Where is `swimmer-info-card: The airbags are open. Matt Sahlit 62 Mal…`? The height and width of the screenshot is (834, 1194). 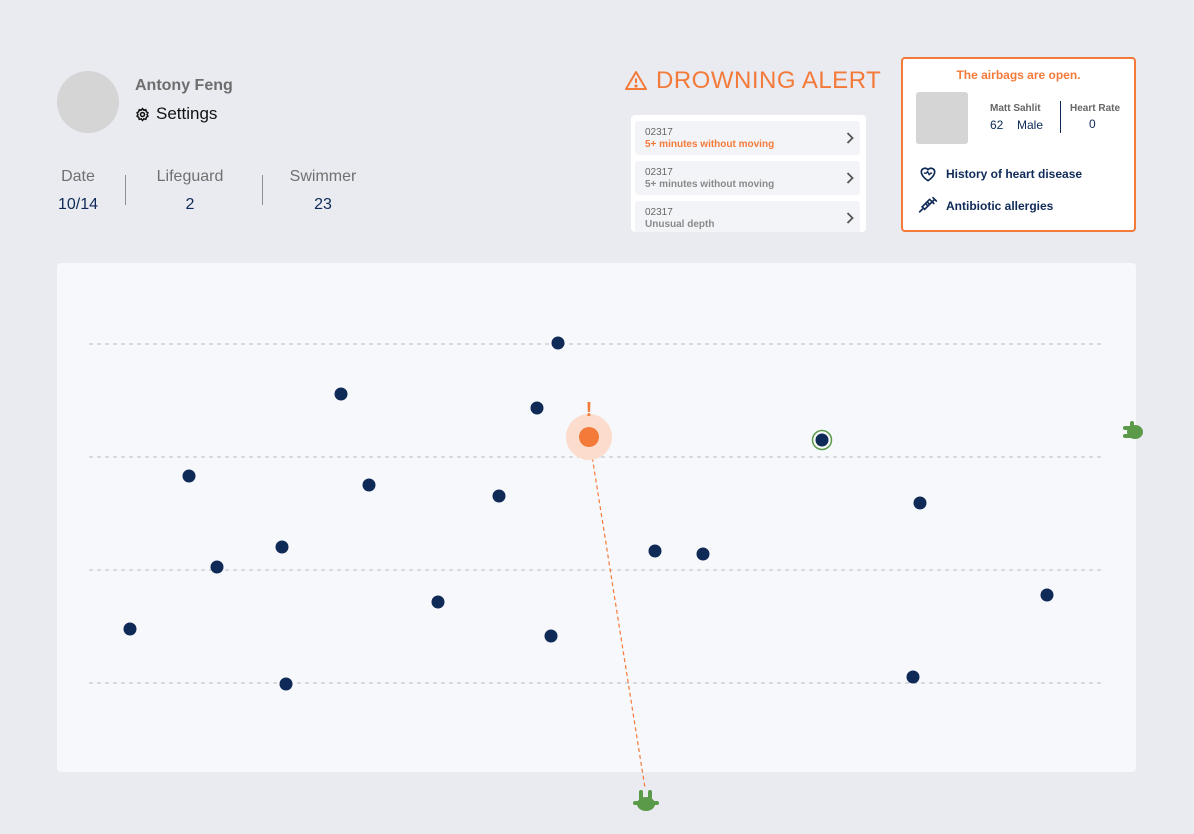 swimmer-info-card: The airbags are open. Matt Sahlit 62 Mal… is located at coordinates (1018, 144).